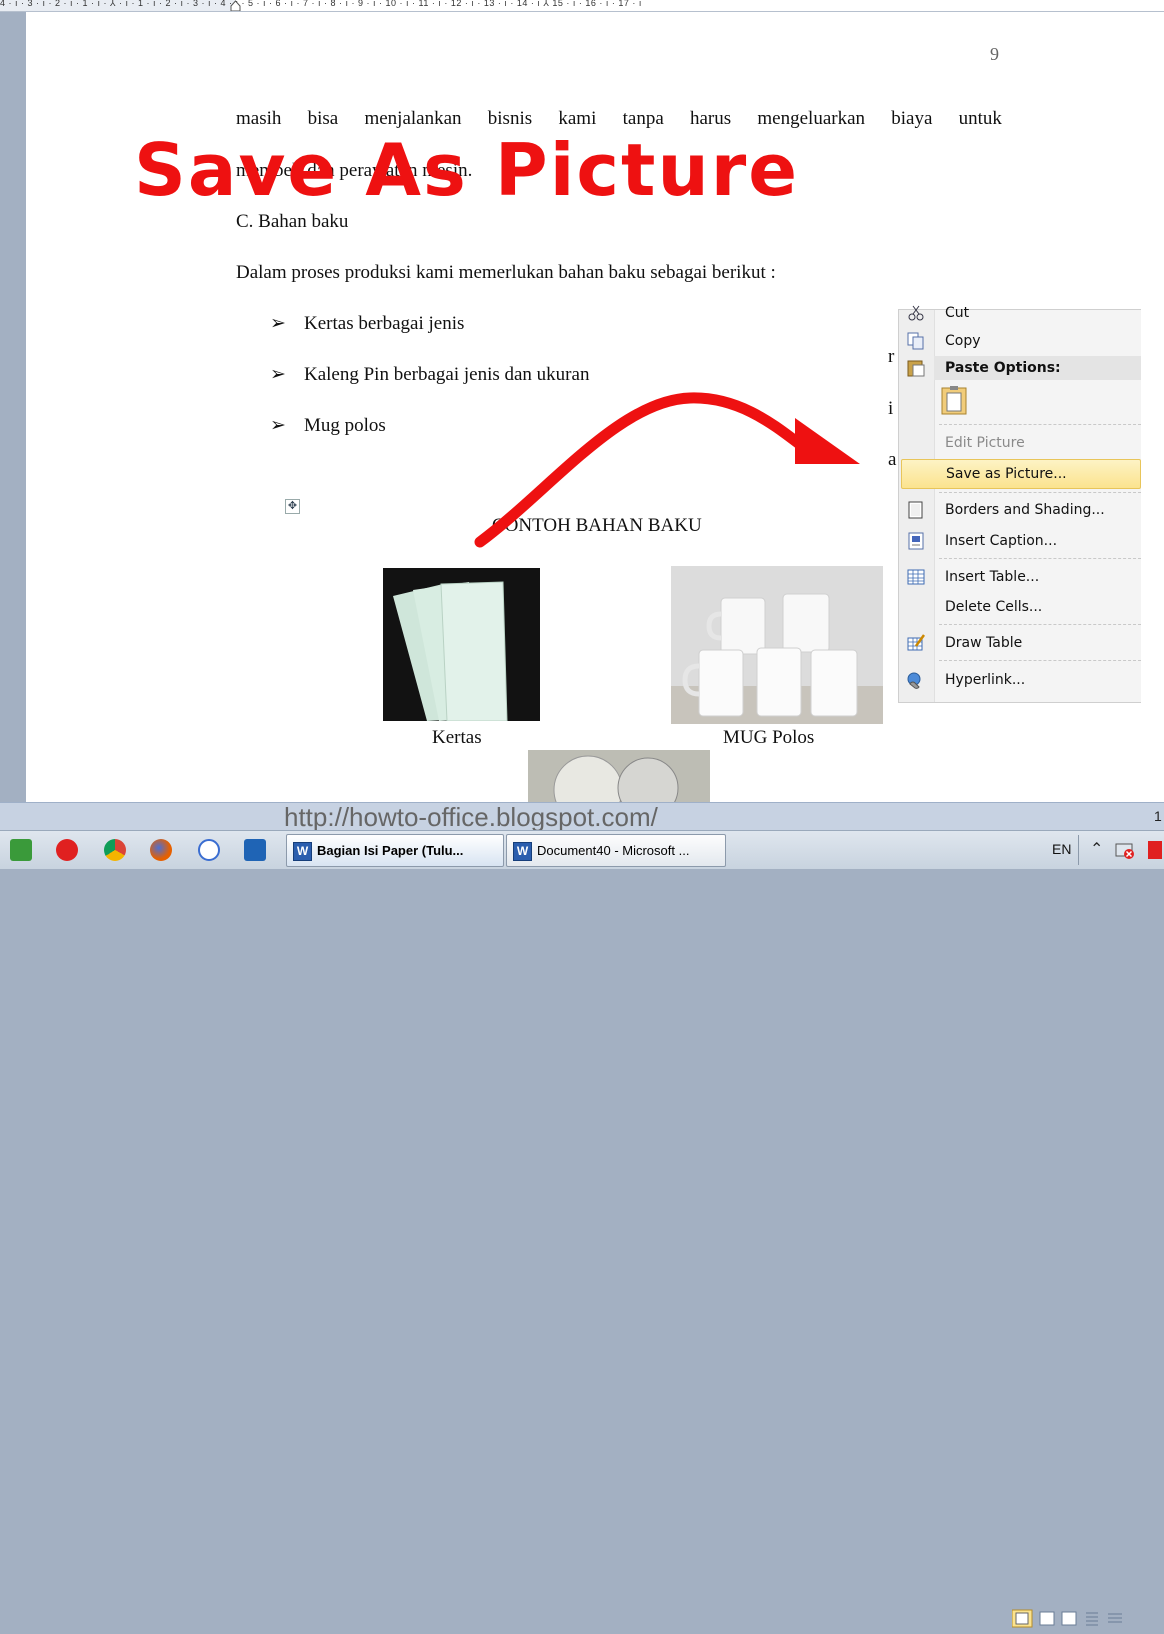  I want to click on word: harus, so click(711, 118).